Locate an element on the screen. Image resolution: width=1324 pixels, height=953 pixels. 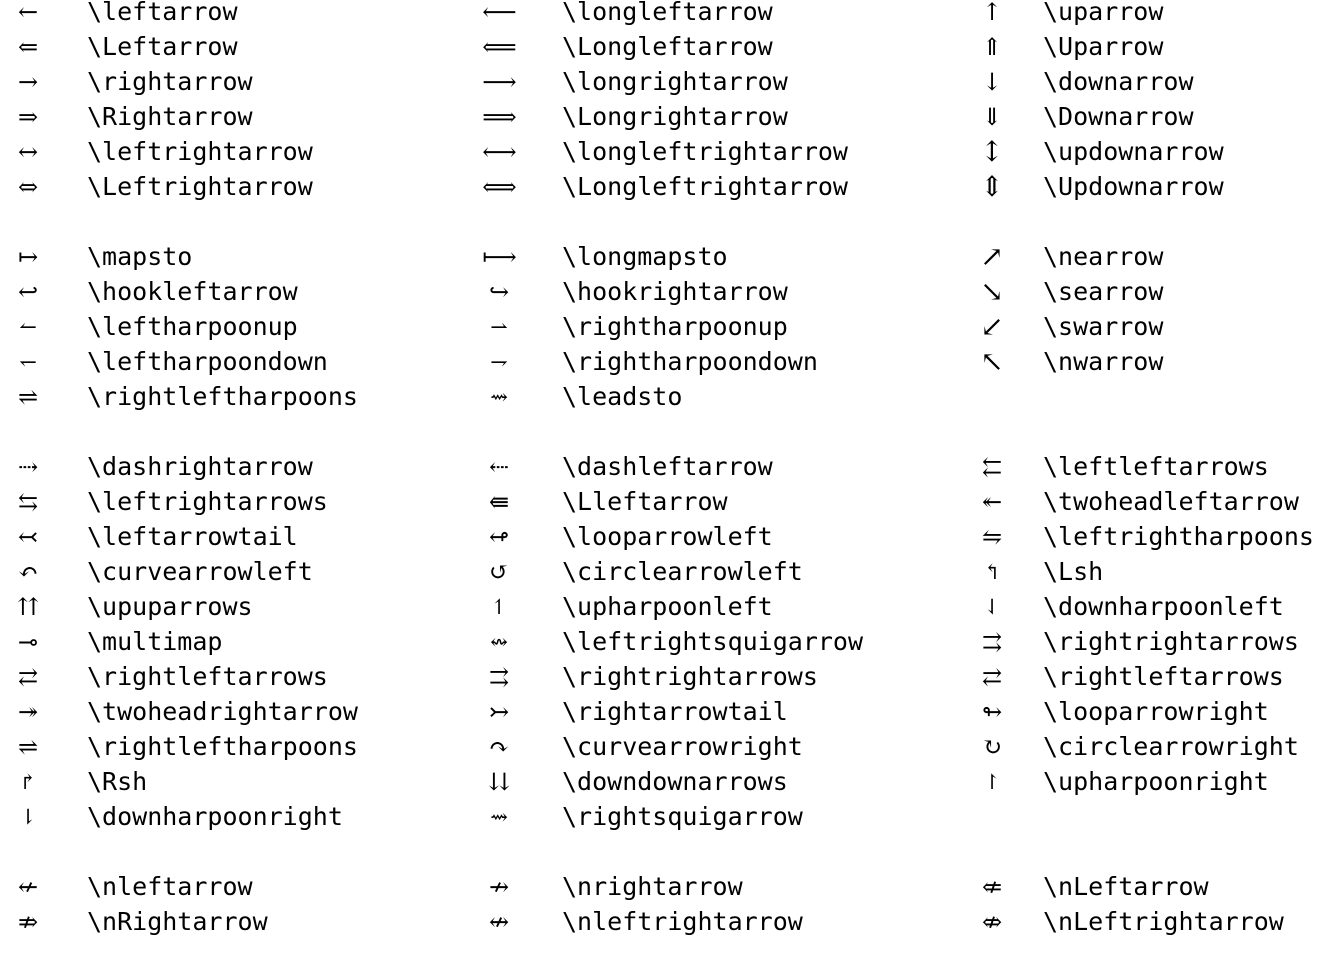
updownarrow-icon: ↕ is located at coordinates (992, 151).